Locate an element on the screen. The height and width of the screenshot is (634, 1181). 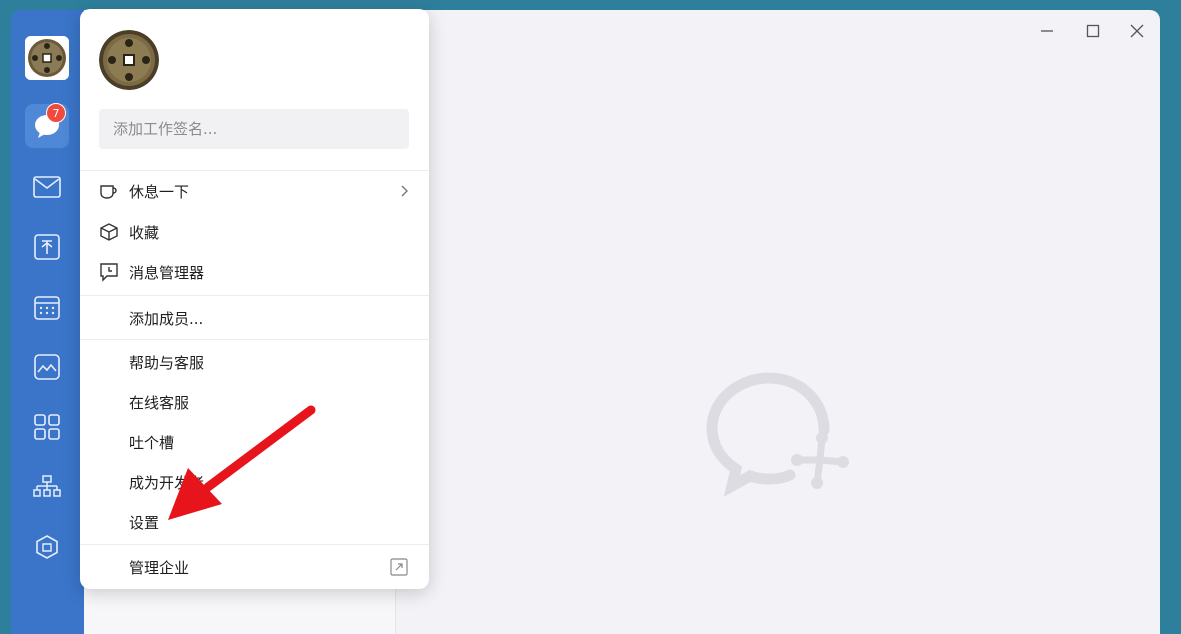
coin-avatar-image is located at coordinates (47, 58).